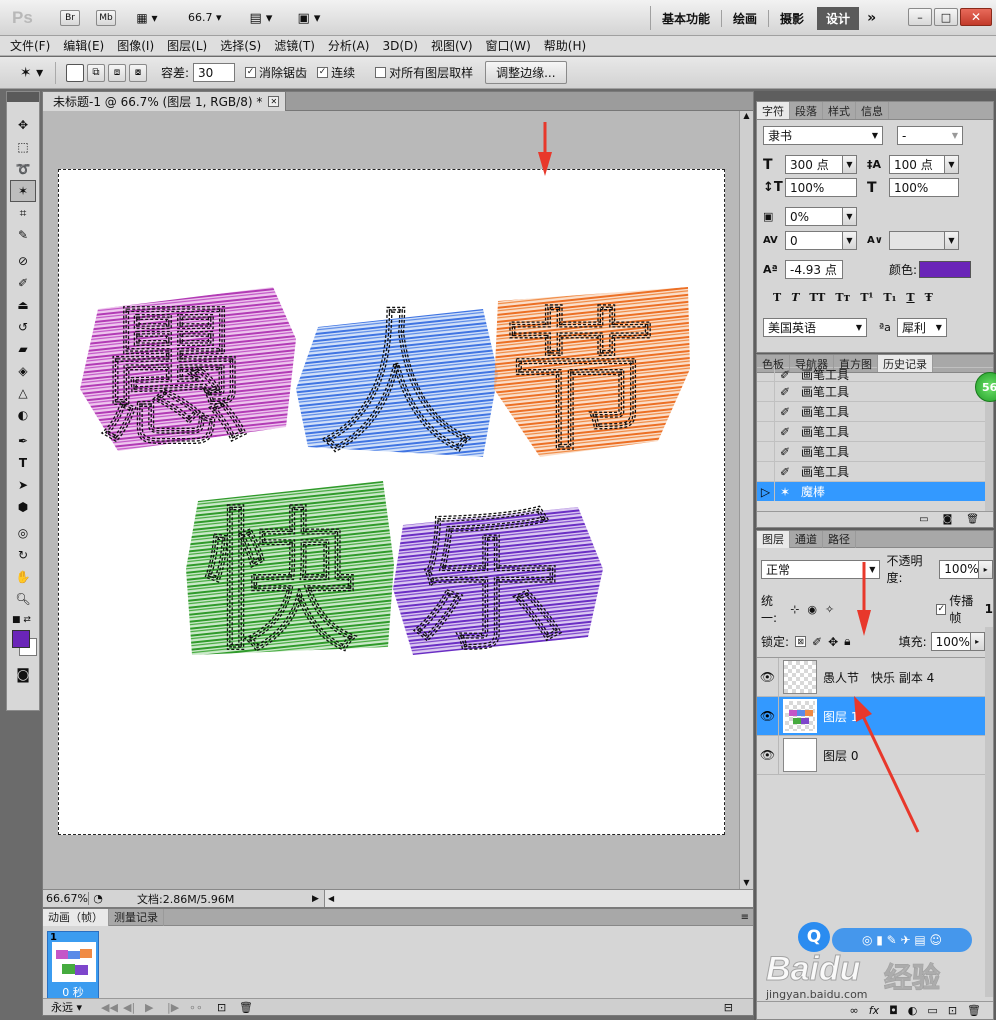 This screenshot has height=1020, width=996. What do you see at coordinates (872, 110) in the screenshot?
I see `tab-info: 信息` at bounding box center [872, 110].